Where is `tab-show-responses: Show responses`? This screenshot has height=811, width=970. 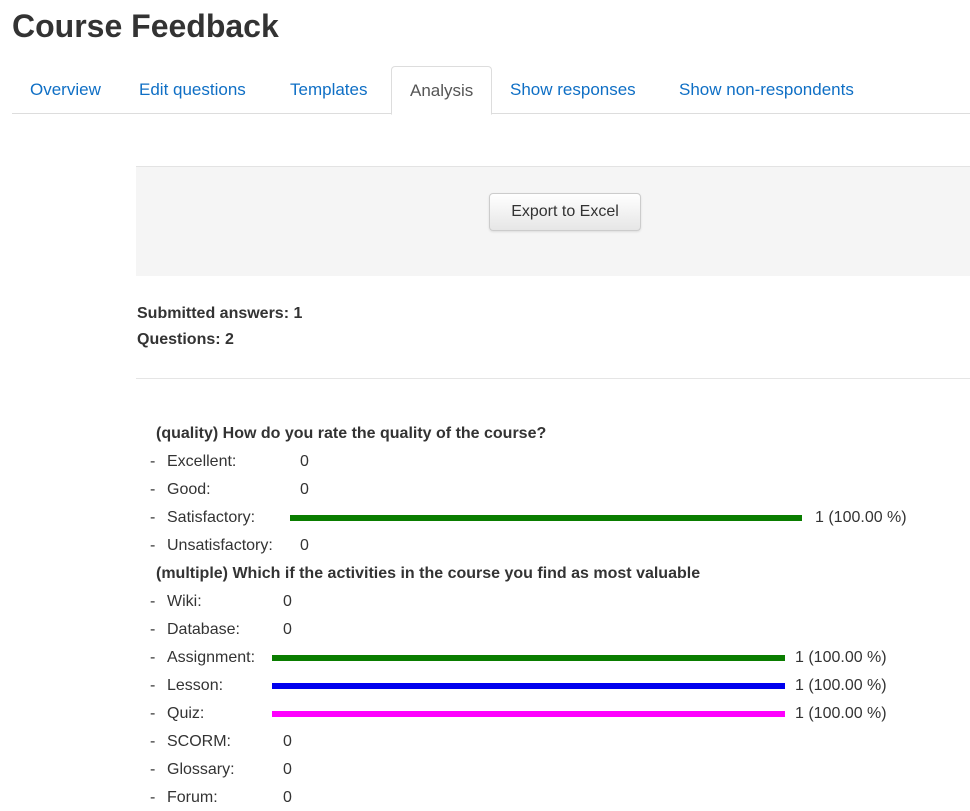 tab-show-responses: Show responses is located at coordinates (573, 90).